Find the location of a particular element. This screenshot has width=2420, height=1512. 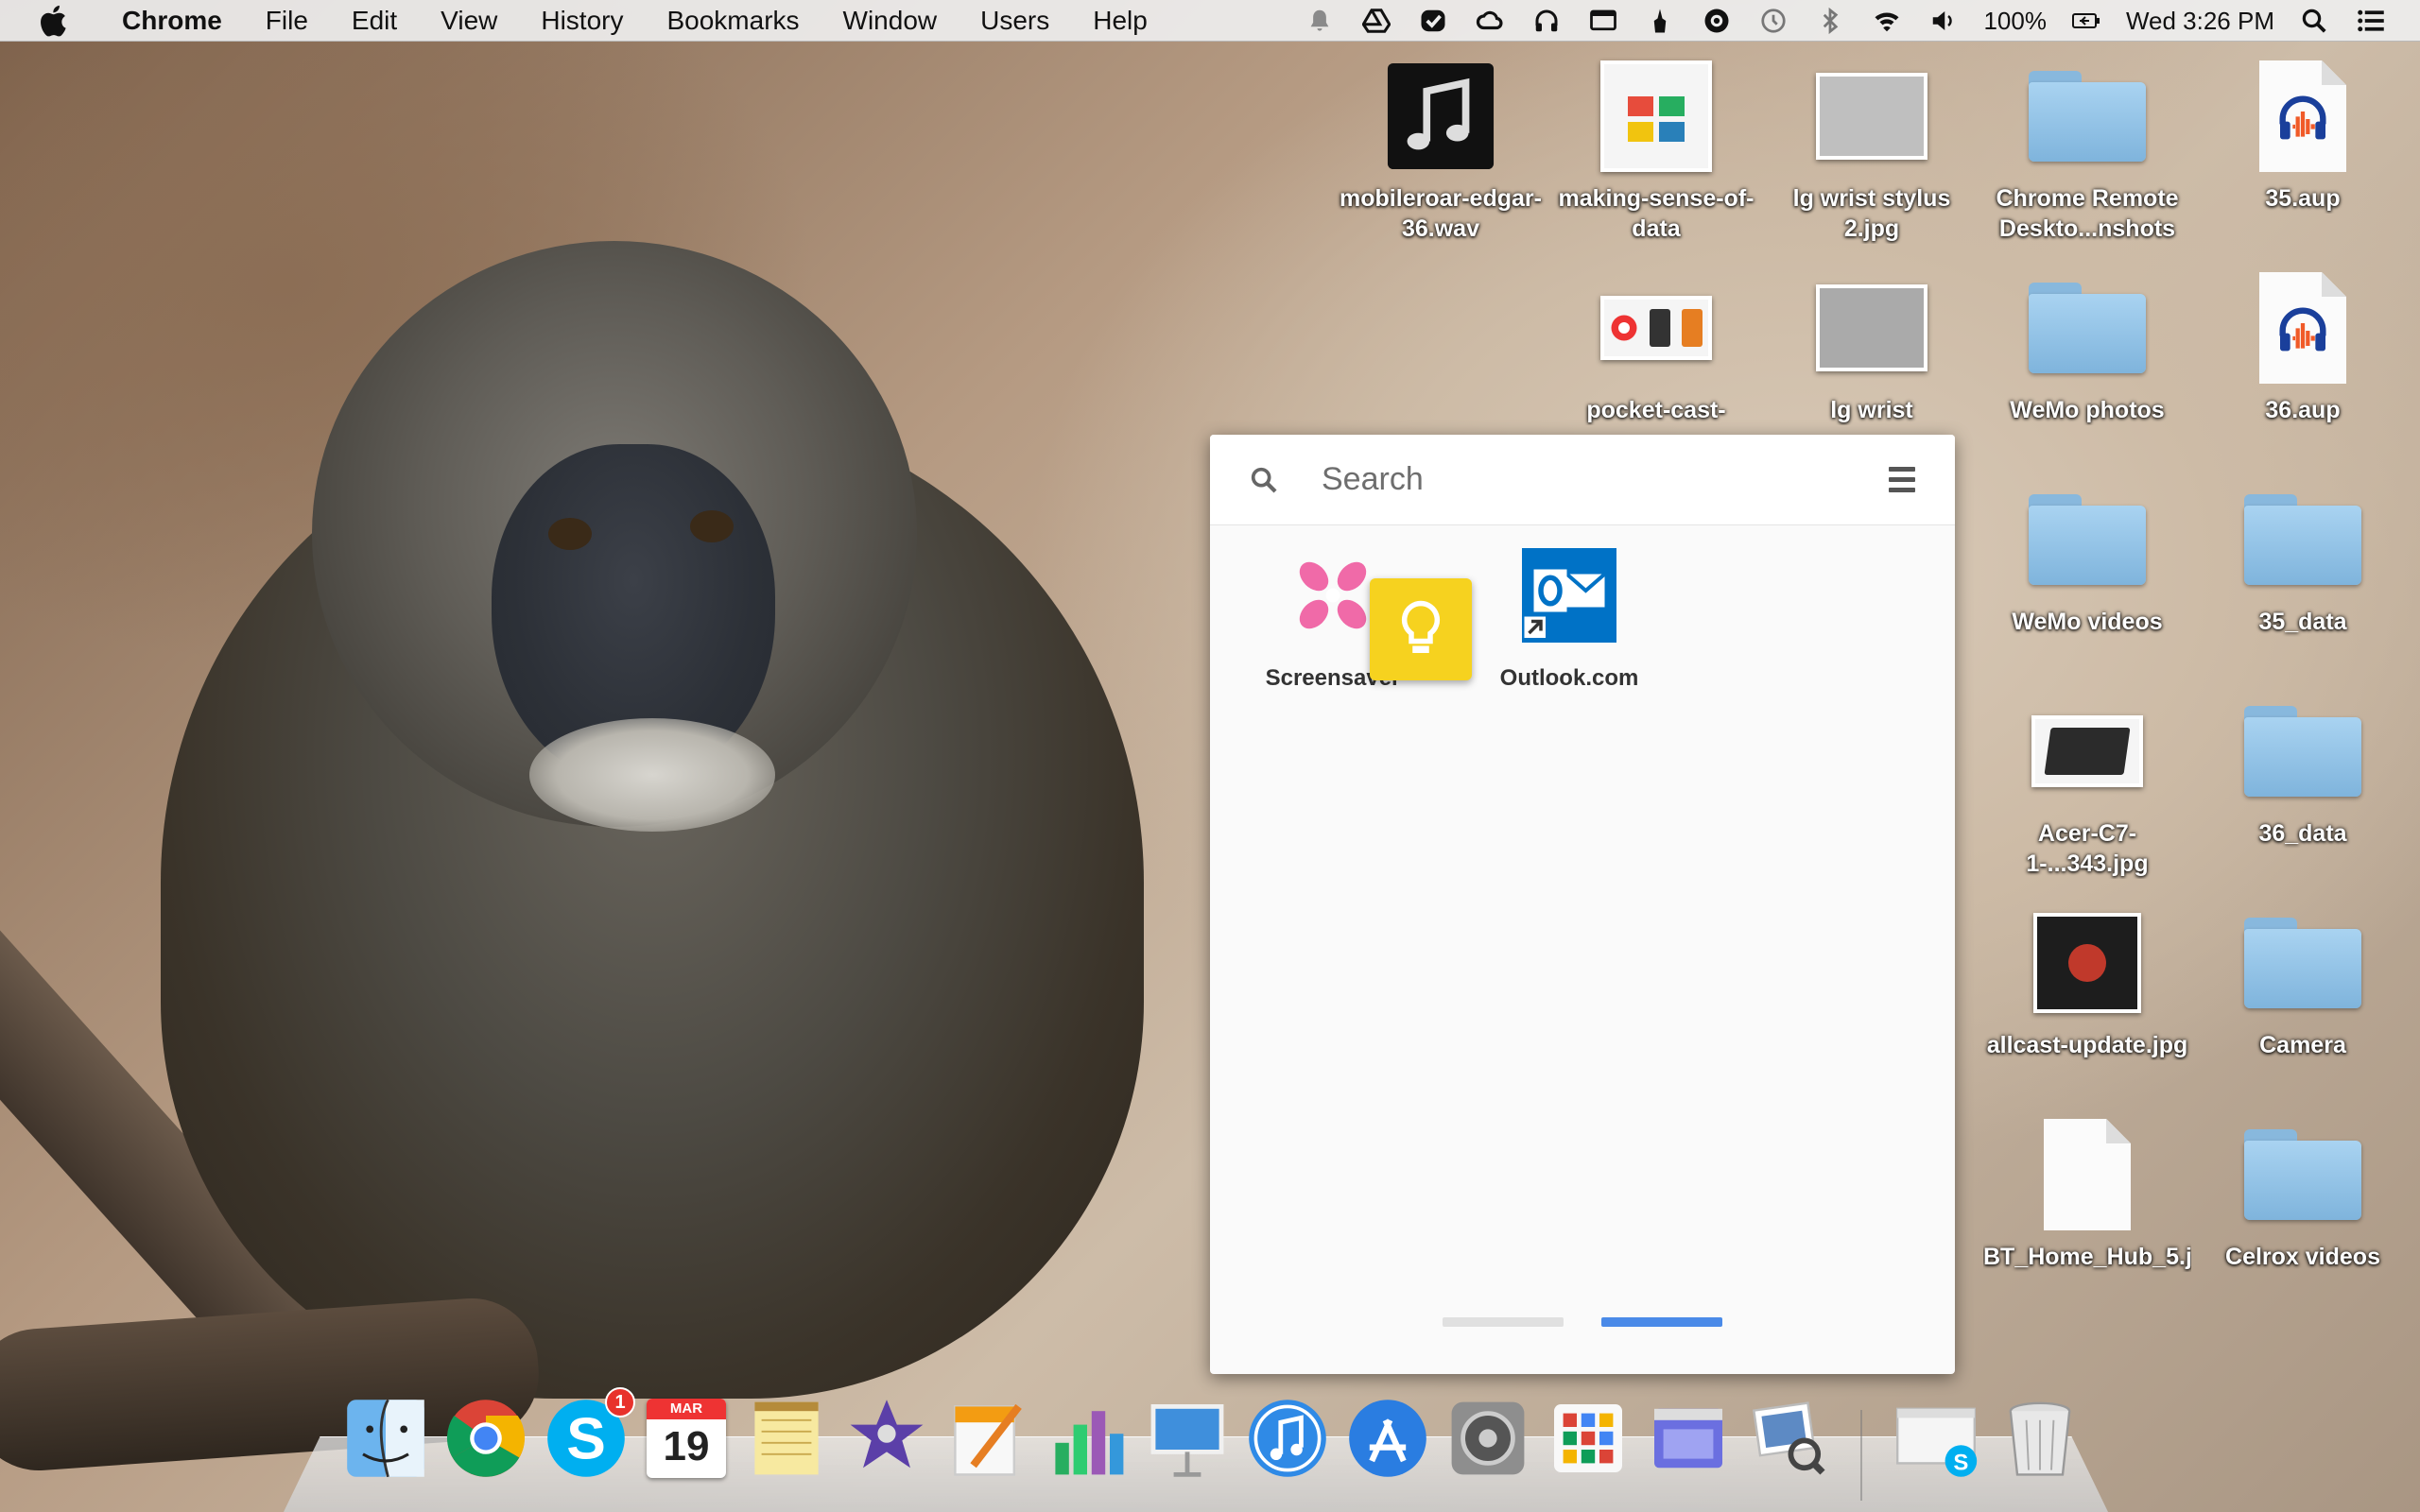

desktop-icon: 35.aup is located at coordinates (2303, 134).